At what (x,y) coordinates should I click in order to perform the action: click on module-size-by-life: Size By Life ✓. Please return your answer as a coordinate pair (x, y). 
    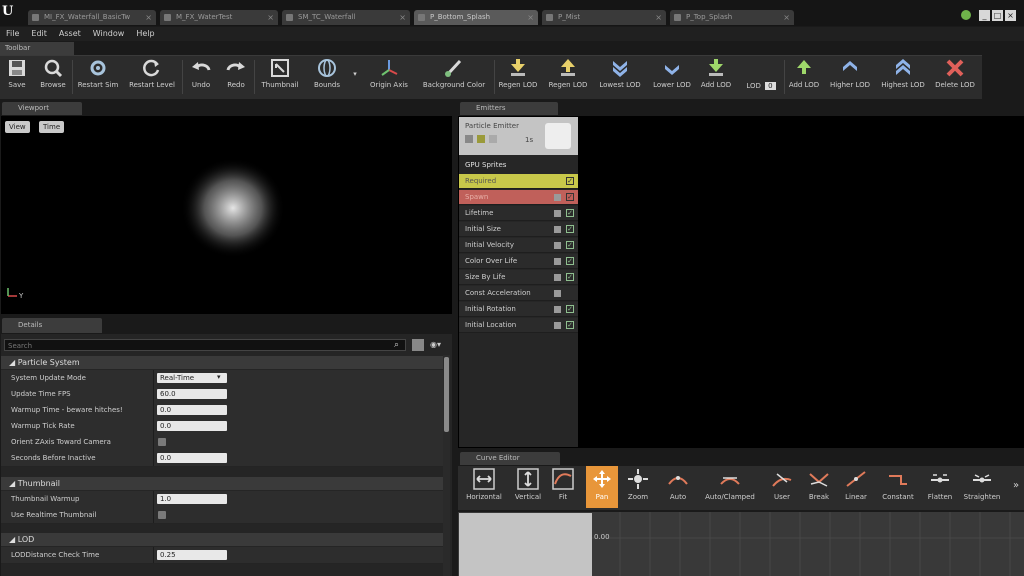
    Looking at the image, I should click on (518, 277).